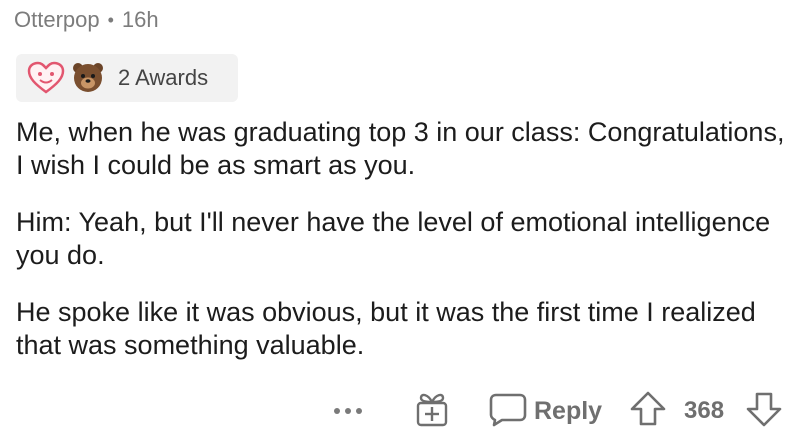 The height and width of the screenshot is (447, 800). Describe the element at coordinates (337, 411) in the screenshot. I see `more-options-icon` at that location.